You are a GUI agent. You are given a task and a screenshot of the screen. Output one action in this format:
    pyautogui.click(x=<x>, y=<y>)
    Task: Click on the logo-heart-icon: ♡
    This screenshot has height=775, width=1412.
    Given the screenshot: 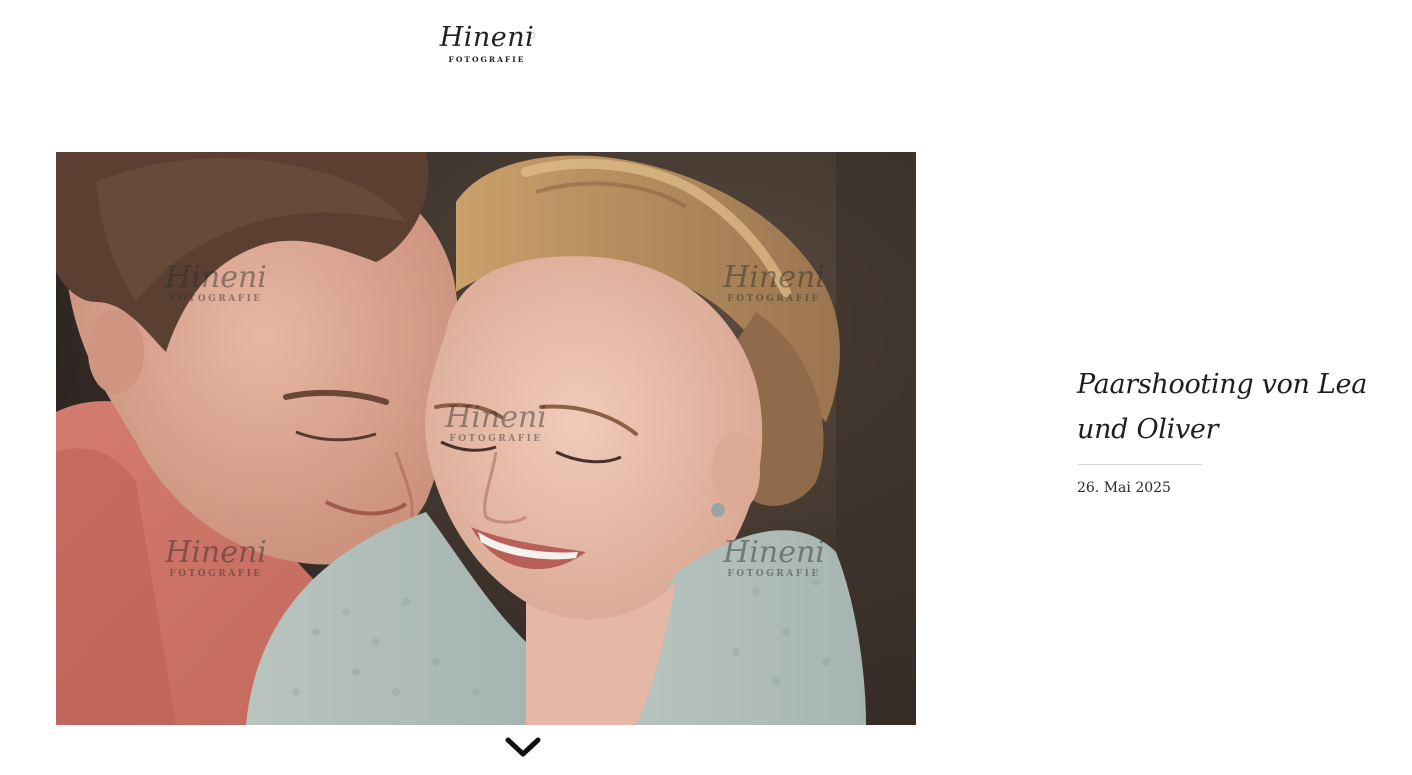 What is the action you would take?
    pyautogui.click(x=532, y=37)
    